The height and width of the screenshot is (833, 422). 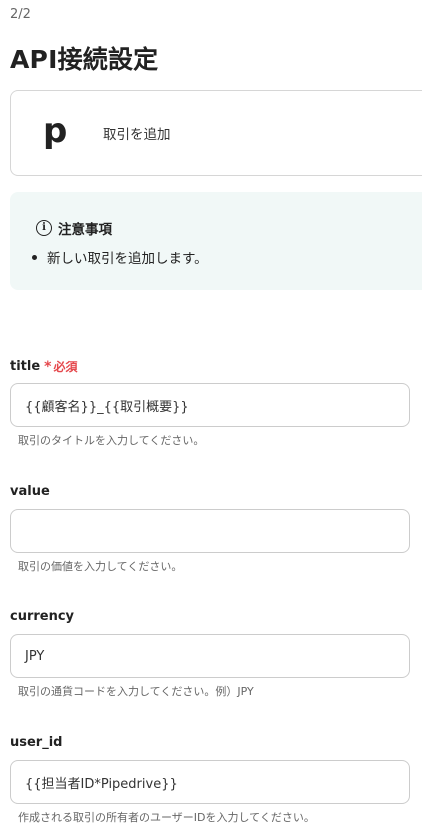 What do you see at coordinates (210, 656) in the screenshot?
I see `currency-input: JPY` at bounding box center [210, 656].